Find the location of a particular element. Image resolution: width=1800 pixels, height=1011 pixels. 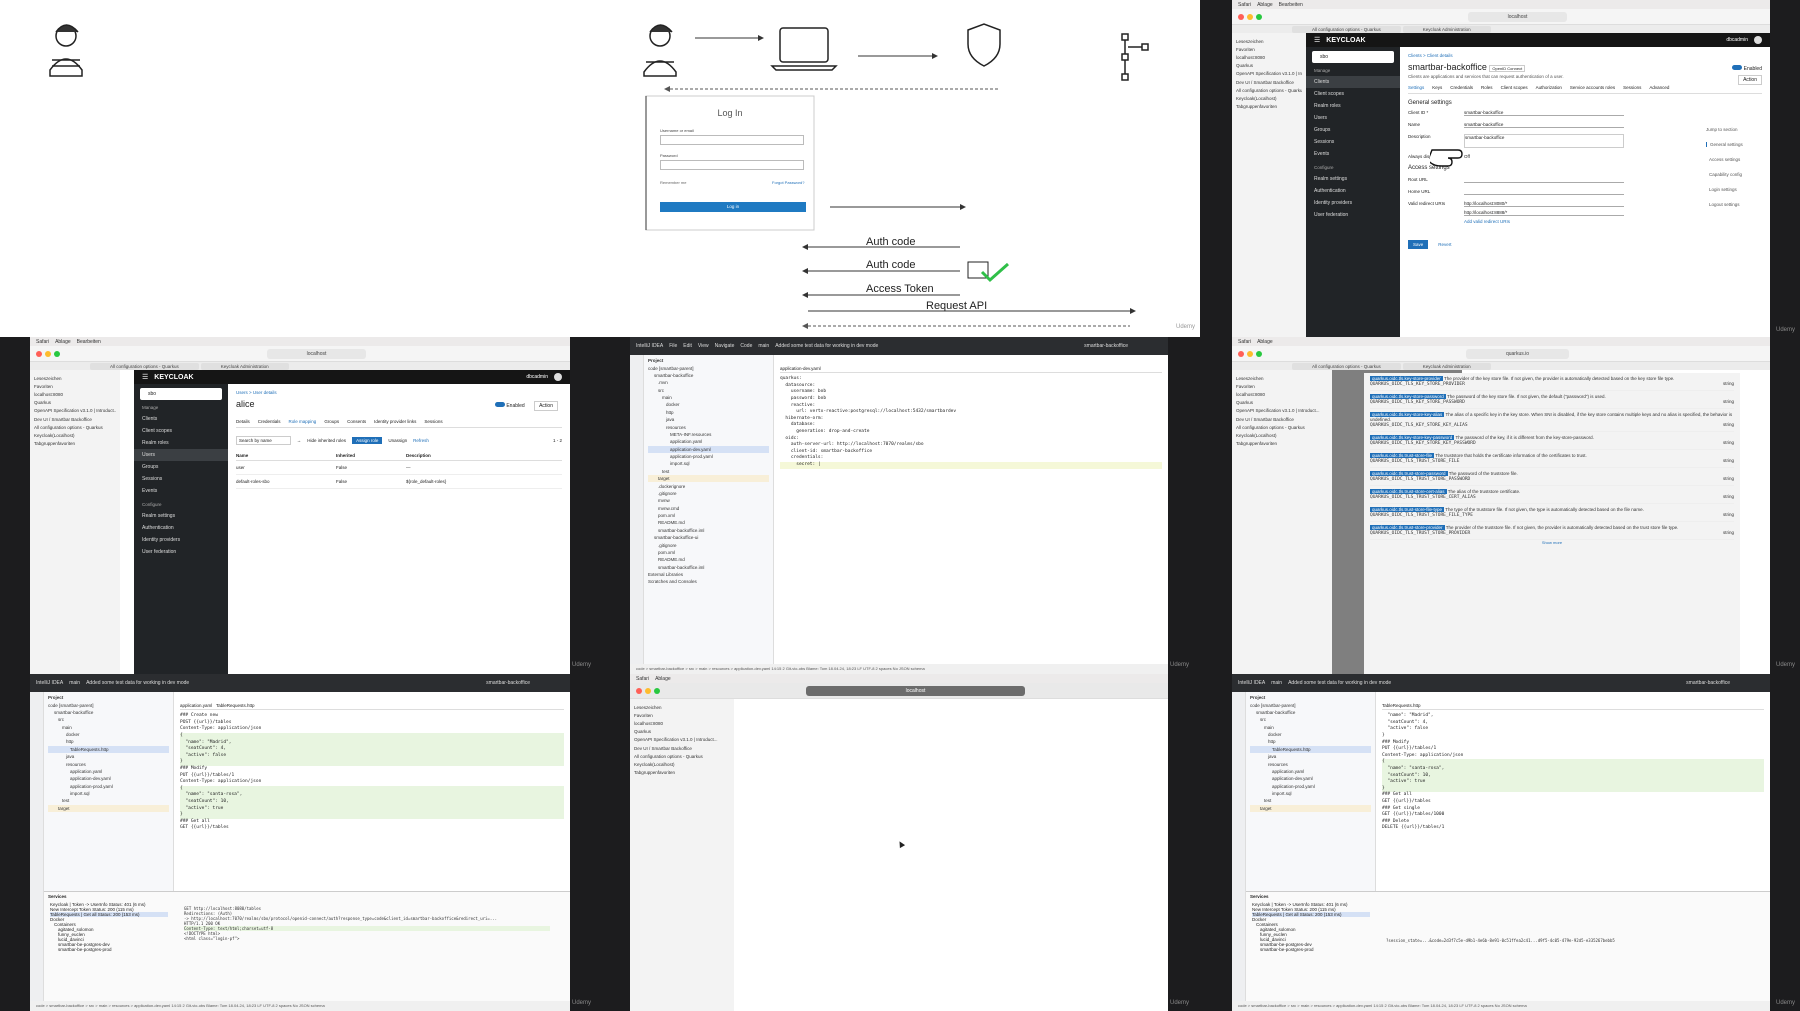

editor-tab: TableRequests.http is located at coordinates (235, 705).